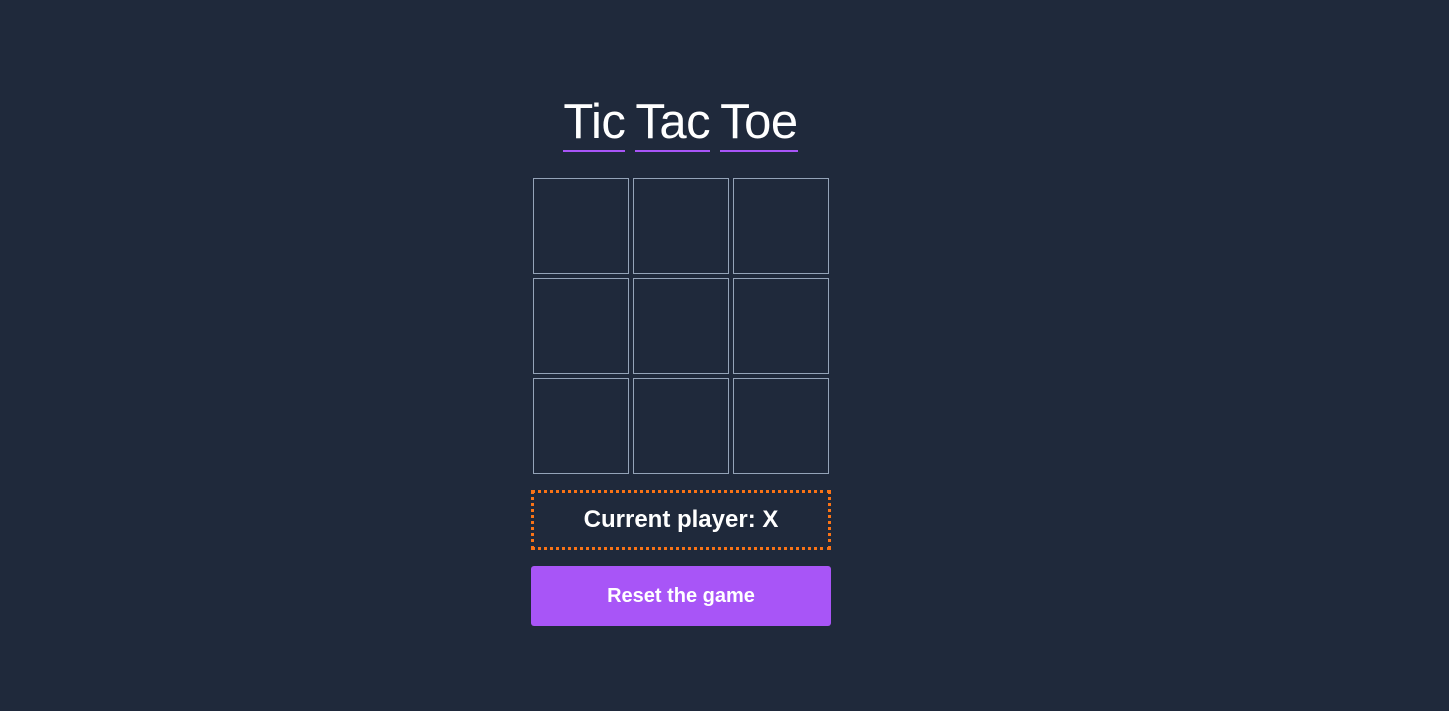  I want to click on game-board, so click(681, 326).